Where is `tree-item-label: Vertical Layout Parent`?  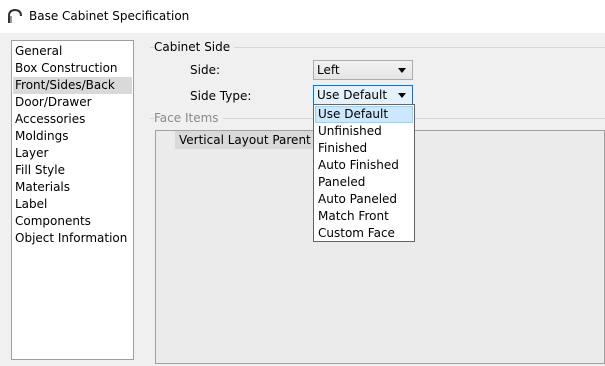 tree-item-label: Vertical Layout Parent is located at coordinates (245, 140).